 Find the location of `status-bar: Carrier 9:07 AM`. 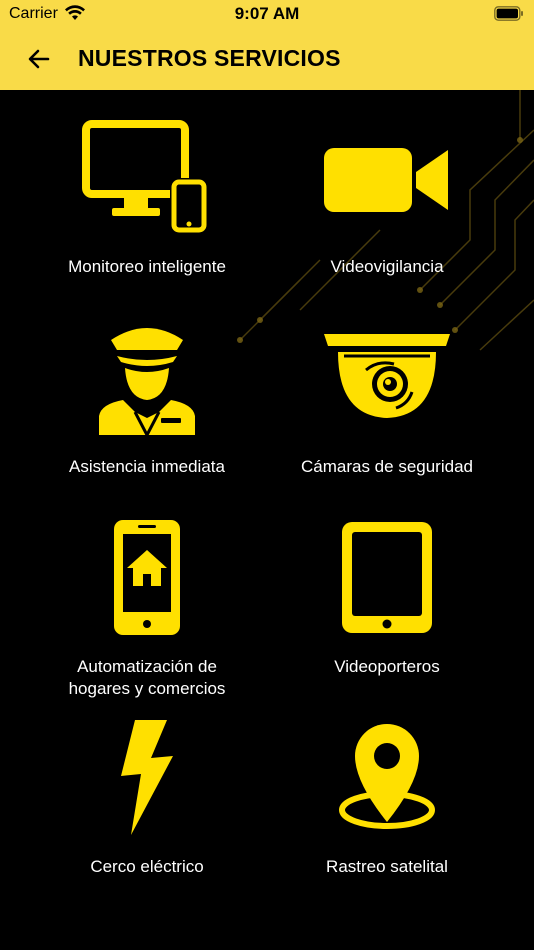

status-bar: Carrier 9:07 AM is located at coordinates (267, 14).